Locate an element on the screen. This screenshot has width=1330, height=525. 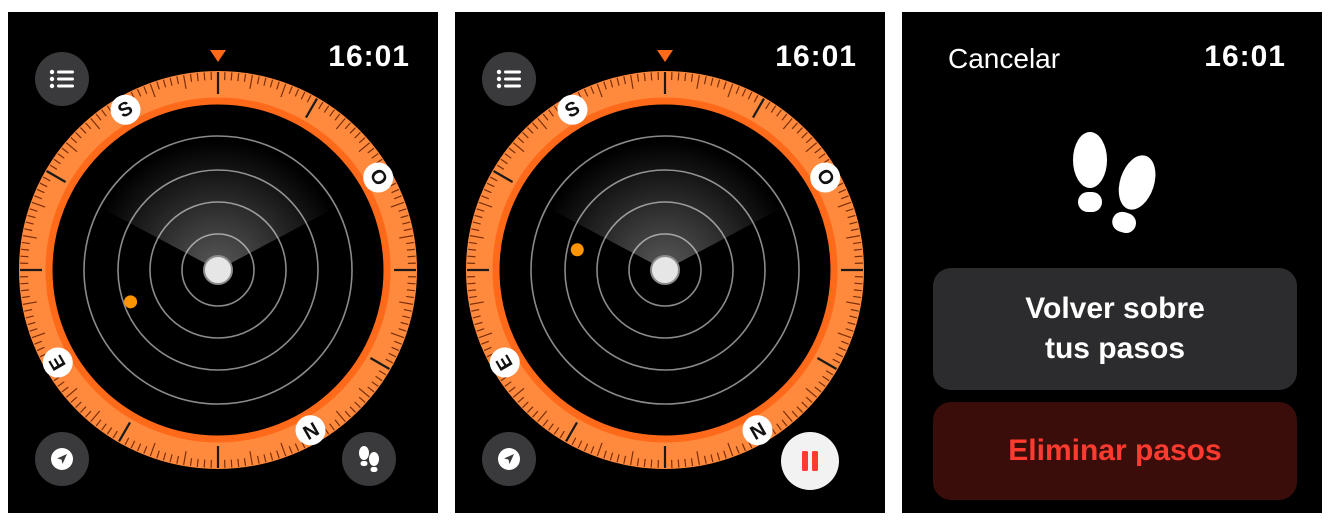
pause-recording-button is located at coordinates (810, 461).